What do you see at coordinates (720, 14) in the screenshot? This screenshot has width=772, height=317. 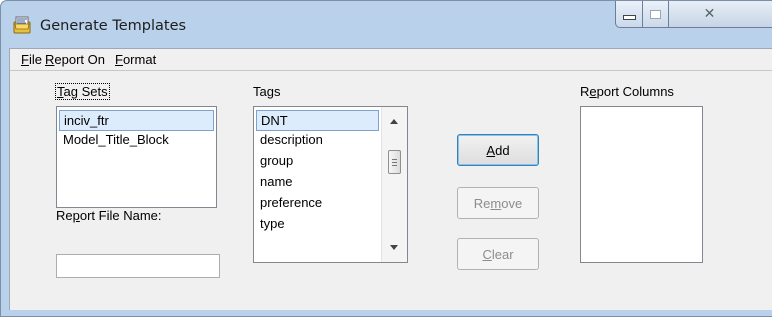 I see `close-button: ✕` at bounding box center [720, 14].